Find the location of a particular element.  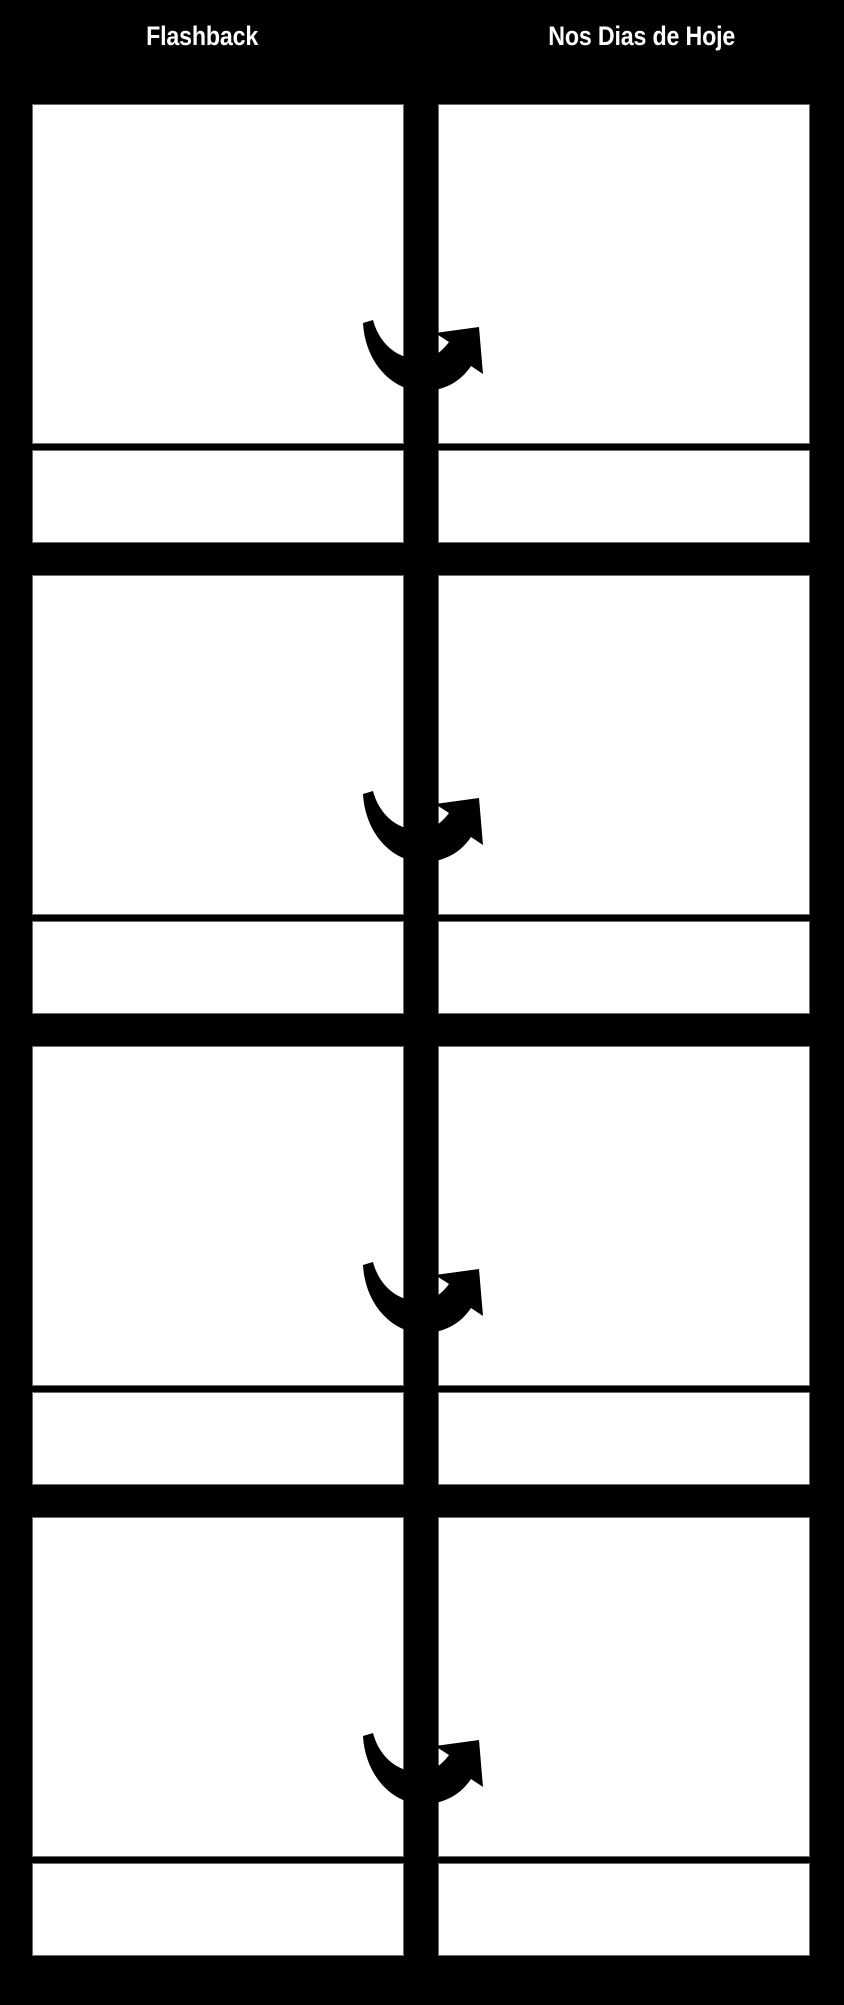

column-header-label: Nos Dias de Hoje is located at coordinates (641, 35).